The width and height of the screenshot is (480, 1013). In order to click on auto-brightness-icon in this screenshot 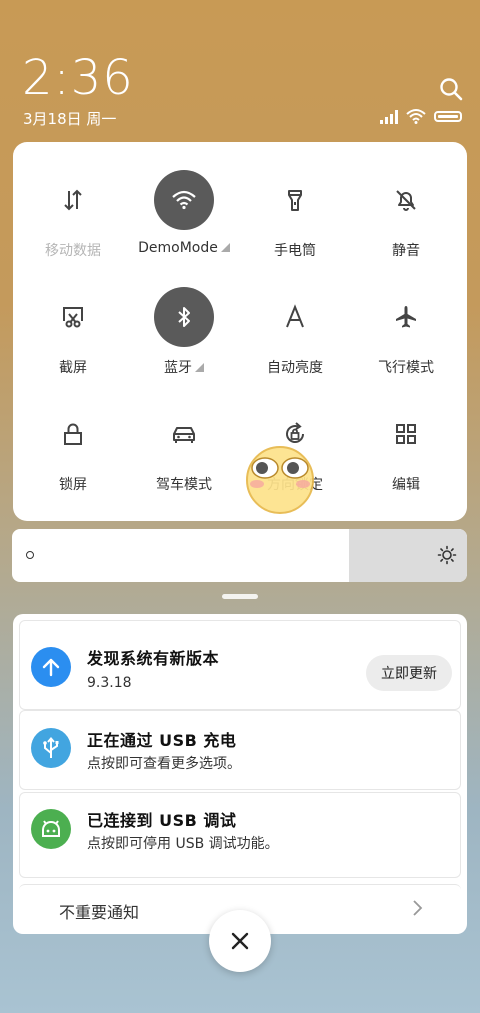, I will do `click(295, 317)`.